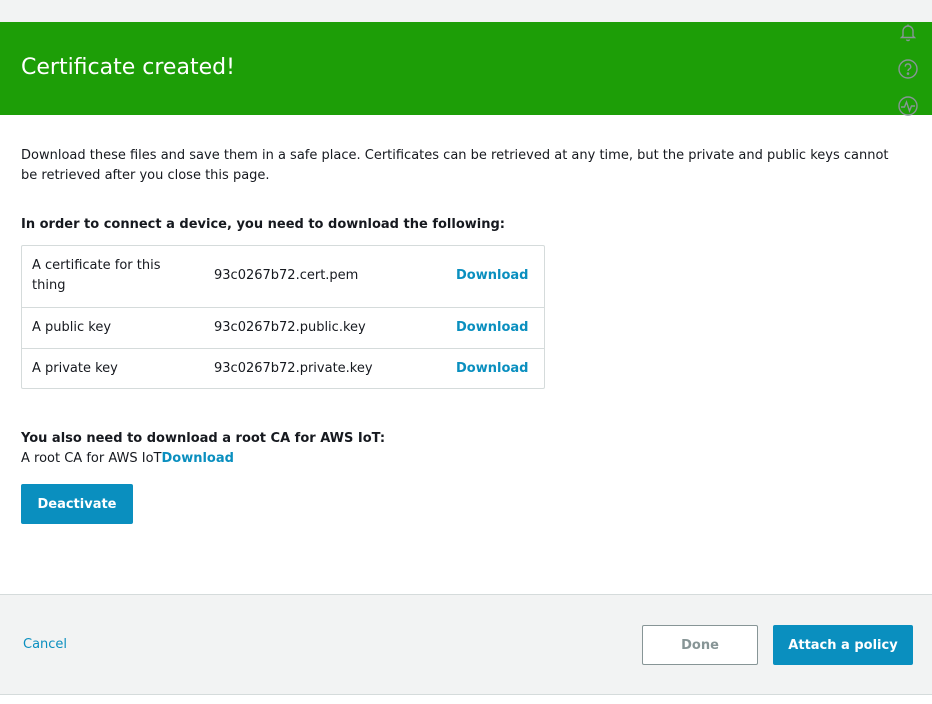 This screenshot has width=932, height=704. Describe the element at coordinates (843, 645) in the screenshot. I see `attach-policy-button: Attach a policy` at that location.